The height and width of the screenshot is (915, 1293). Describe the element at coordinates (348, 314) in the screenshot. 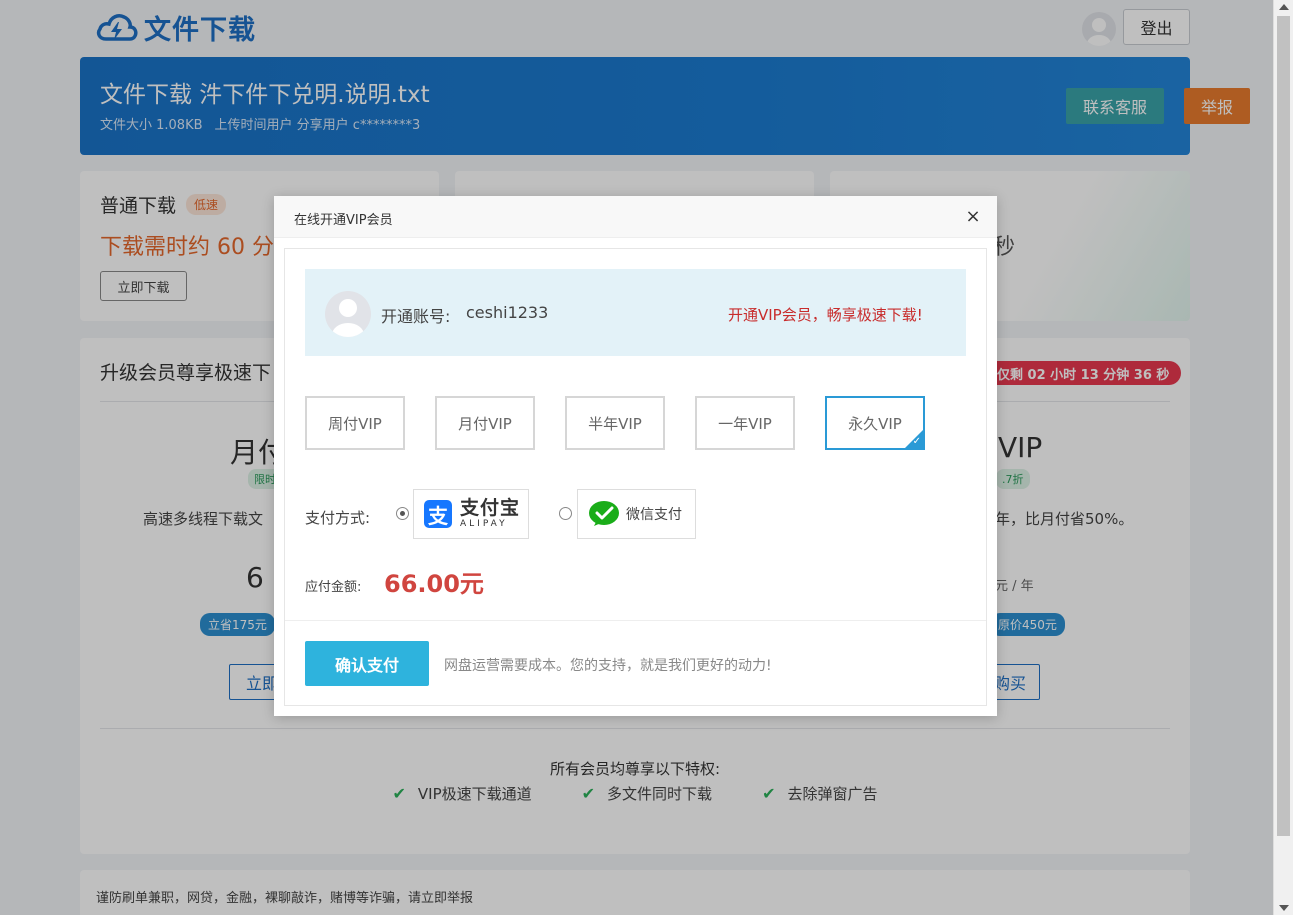

I see `user-avatar-icon` at that location.